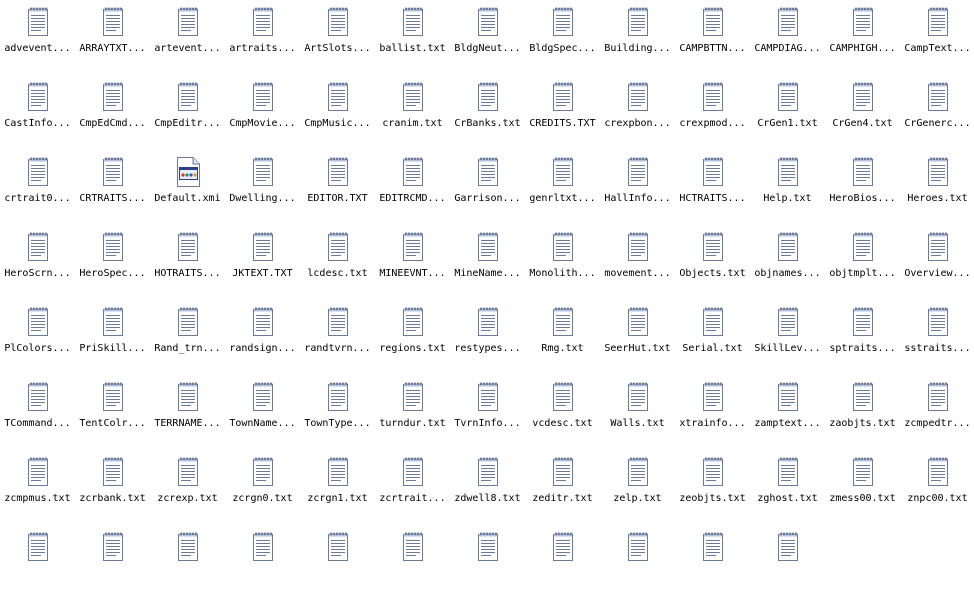 This screenshot has width=974, height=602. What do you see at coordinates (262, 489) in the screenshot?
I see `file-item: zcrgn0.txt` at bounding box center [262, 489].